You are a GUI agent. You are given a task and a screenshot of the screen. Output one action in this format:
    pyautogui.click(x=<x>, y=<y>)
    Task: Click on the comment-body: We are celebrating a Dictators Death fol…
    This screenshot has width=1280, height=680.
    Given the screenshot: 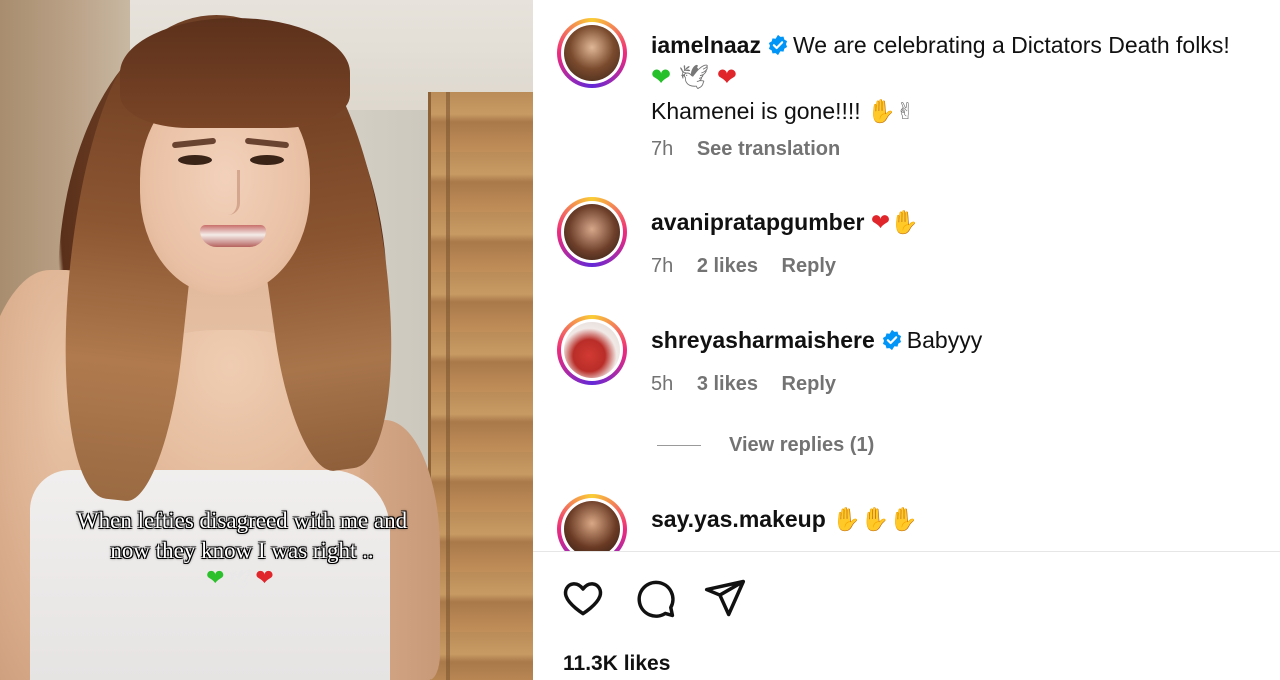 What is the action you would take?
    pyautogui.click(x=1011, y=45)
    